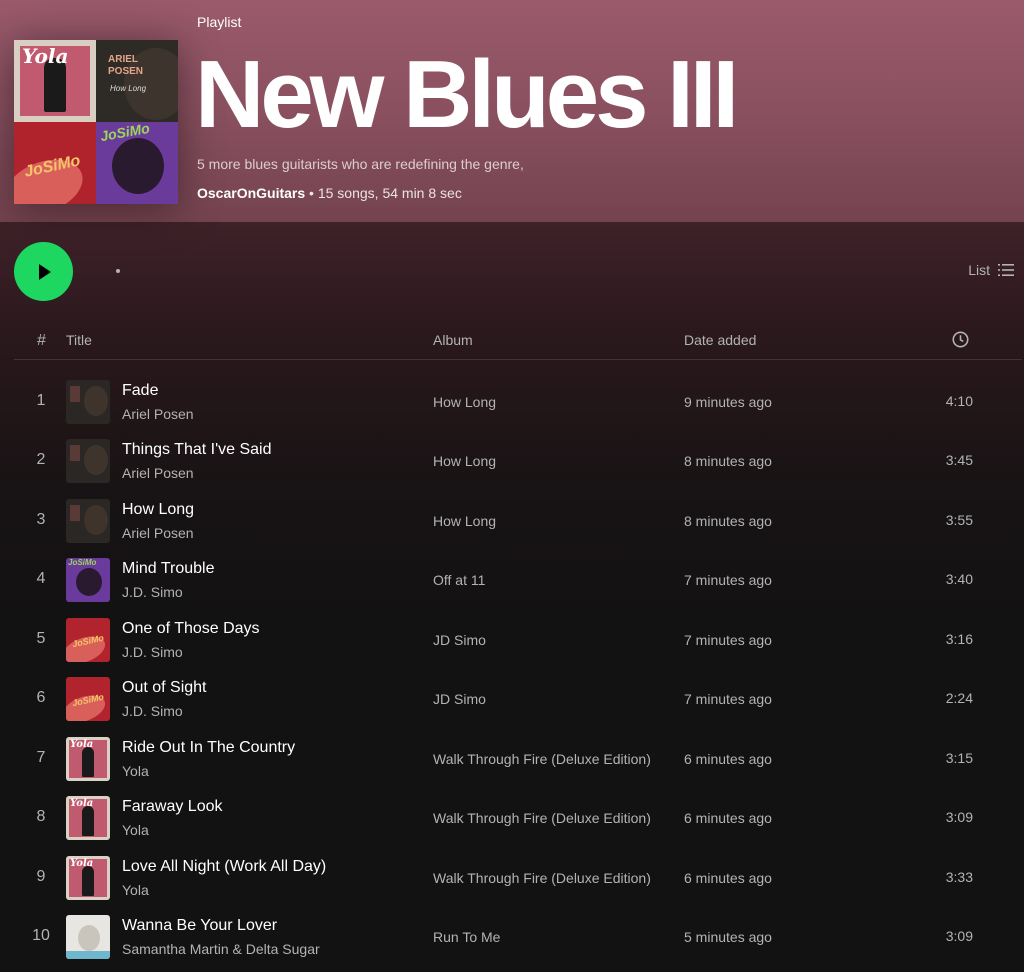 The width and height of the screenshot is (1024, 972). What do you see at coordinates (219, 22) in the screenshot?
I see `playlist-type-label: Playlist` at bounding box center [219, 22].